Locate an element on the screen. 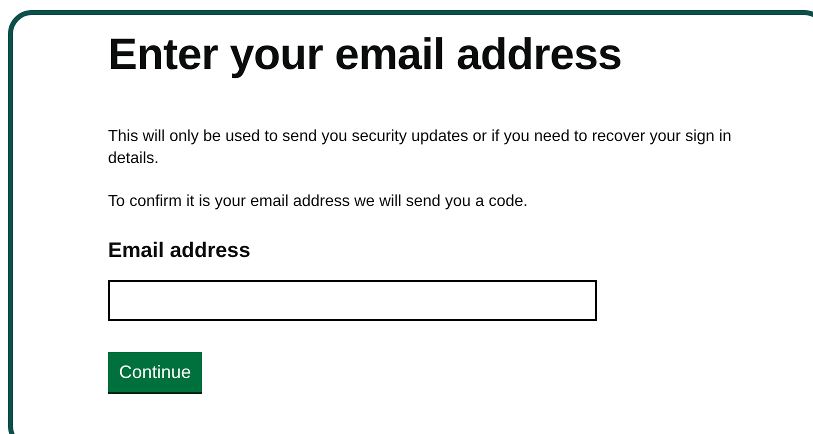 The width and height of the screenshot is (813, 434). field-label: Email address is located at coordinates (180, 251).